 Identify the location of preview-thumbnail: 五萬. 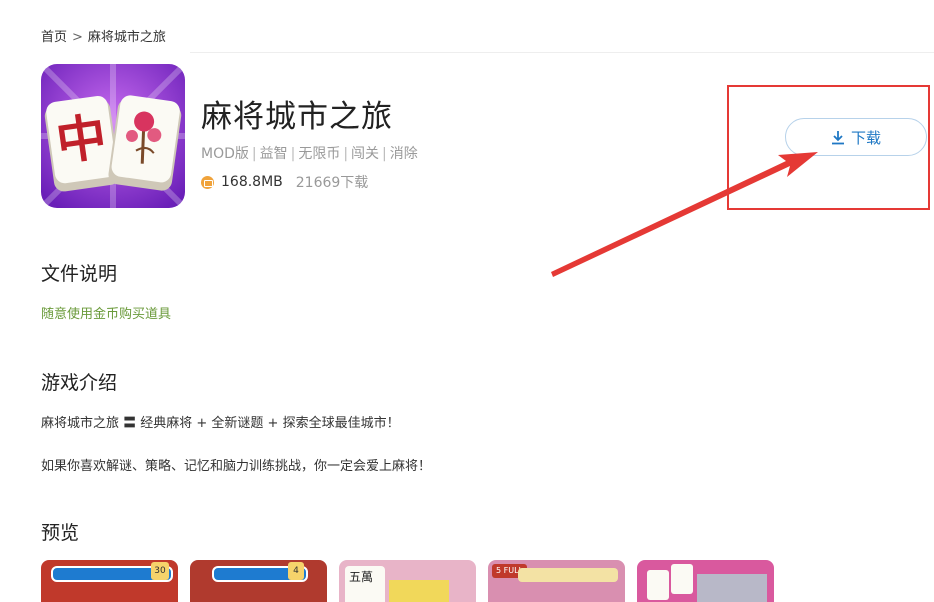
(407, 581).